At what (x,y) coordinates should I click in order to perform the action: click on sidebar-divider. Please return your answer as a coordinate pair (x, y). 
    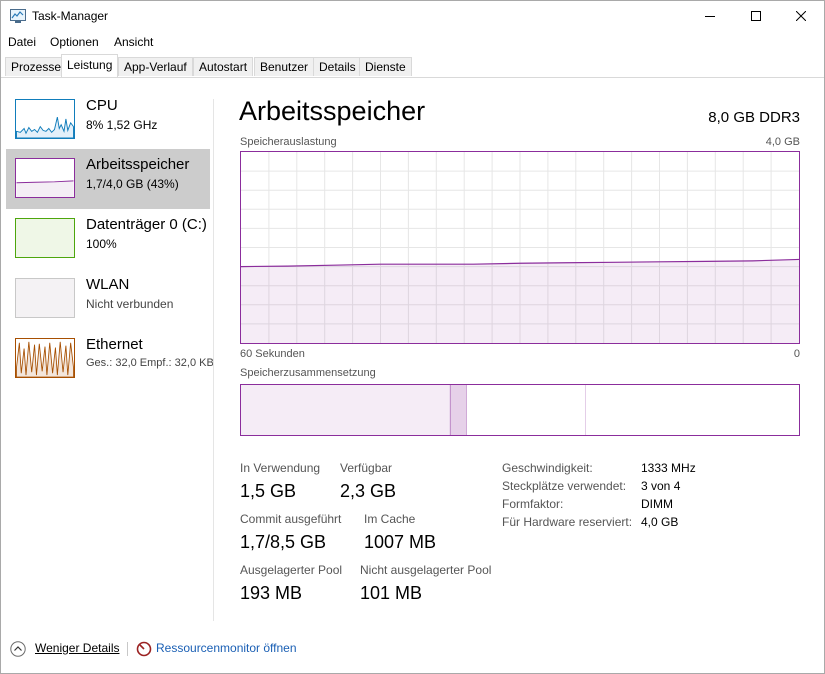
    Looking at the image, I should click on (213, 360).